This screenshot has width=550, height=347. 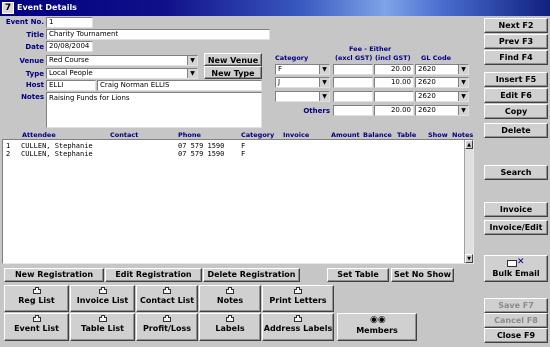 What do you see at coordinates (69, 46) in the screenshot?
I see `date-field: 20/08/2004` at bounding box center [69, 46].